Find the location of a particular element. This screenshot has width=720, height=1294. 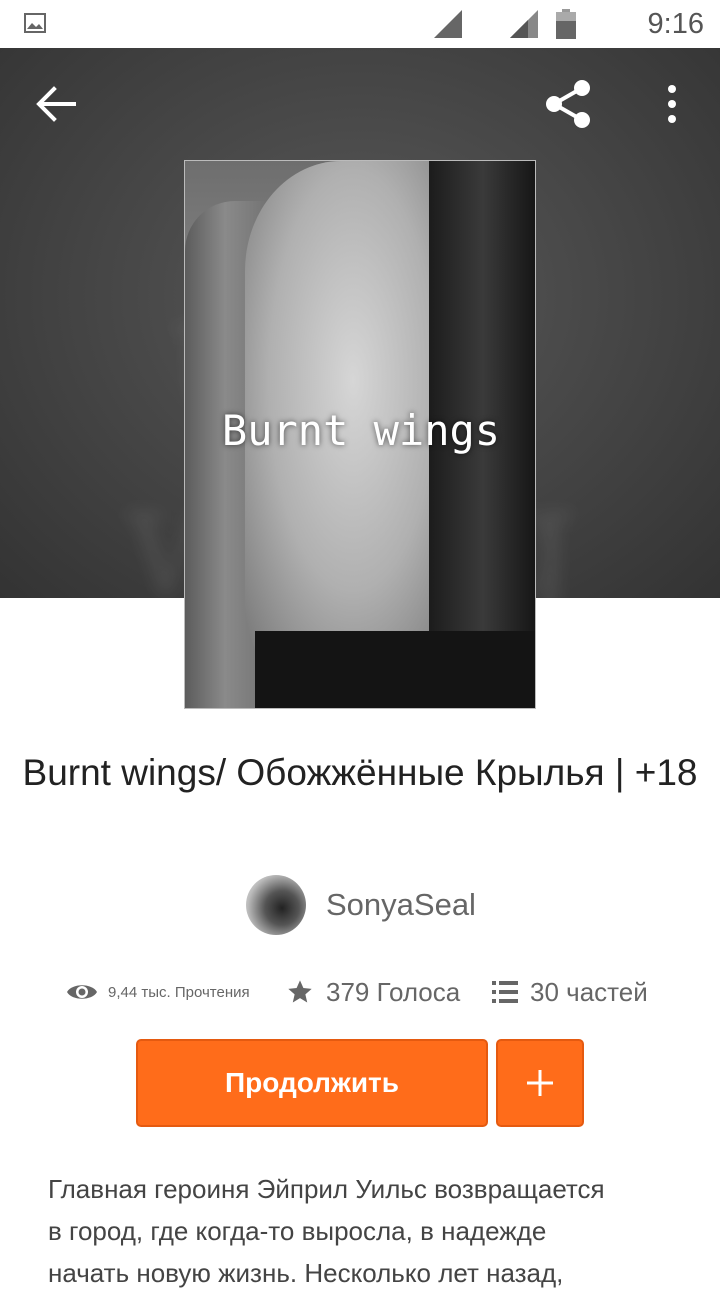

star-icon is located at coordinates (300, 991).